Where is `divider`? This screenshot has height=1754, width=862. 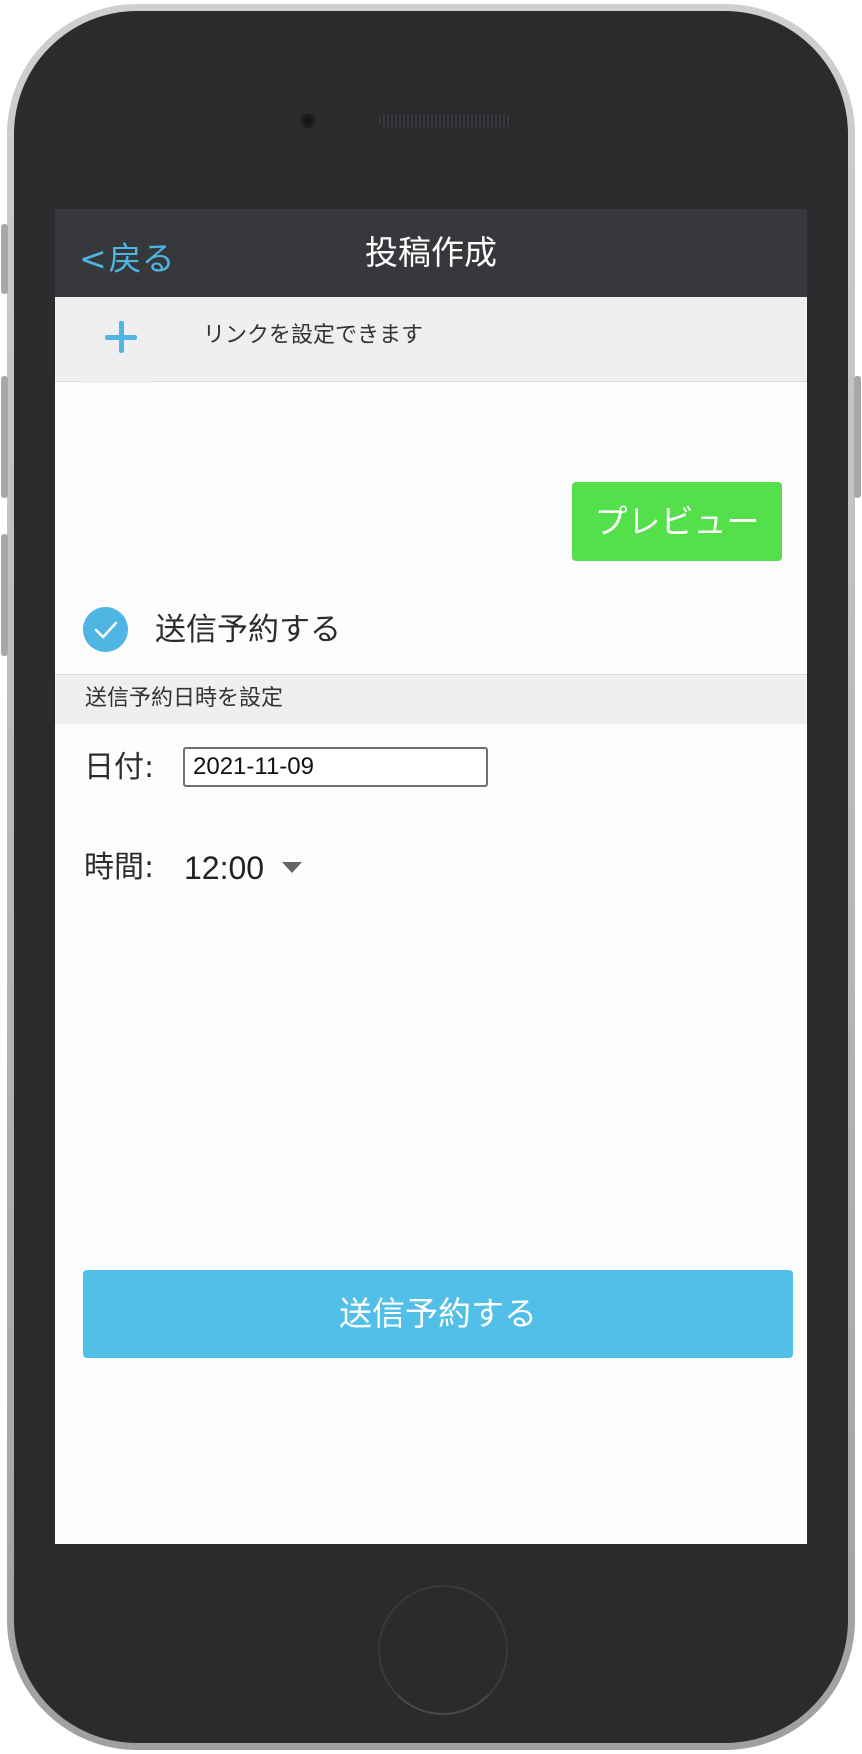 divider is located at coordinates (115, 382).